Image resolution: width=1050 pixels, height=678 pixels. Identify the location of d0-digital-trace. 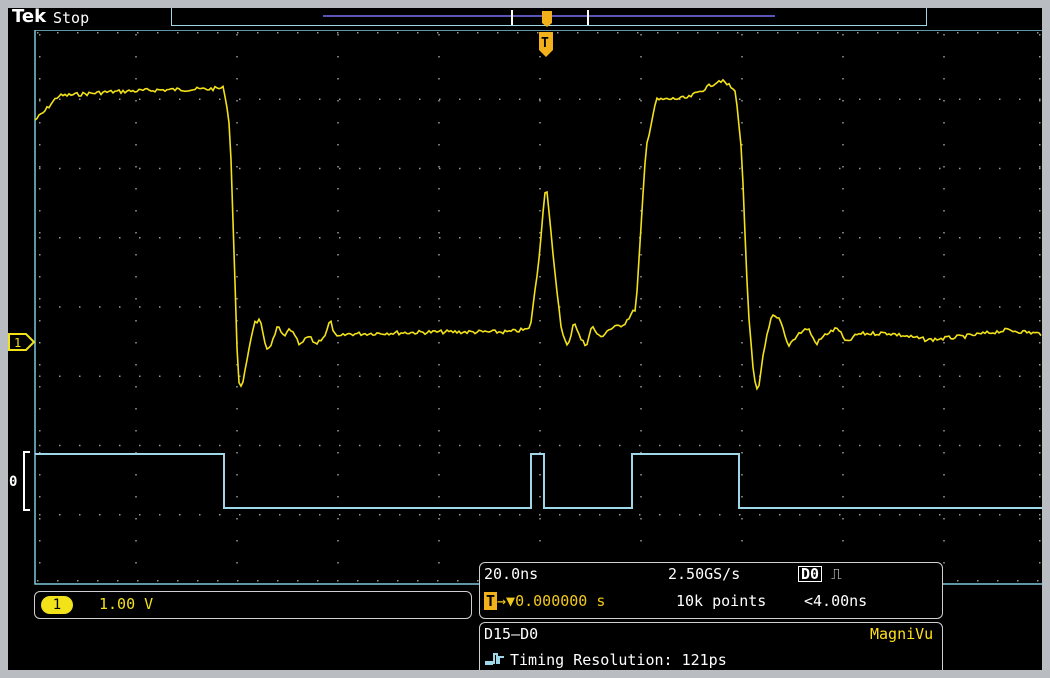
(538, 481).